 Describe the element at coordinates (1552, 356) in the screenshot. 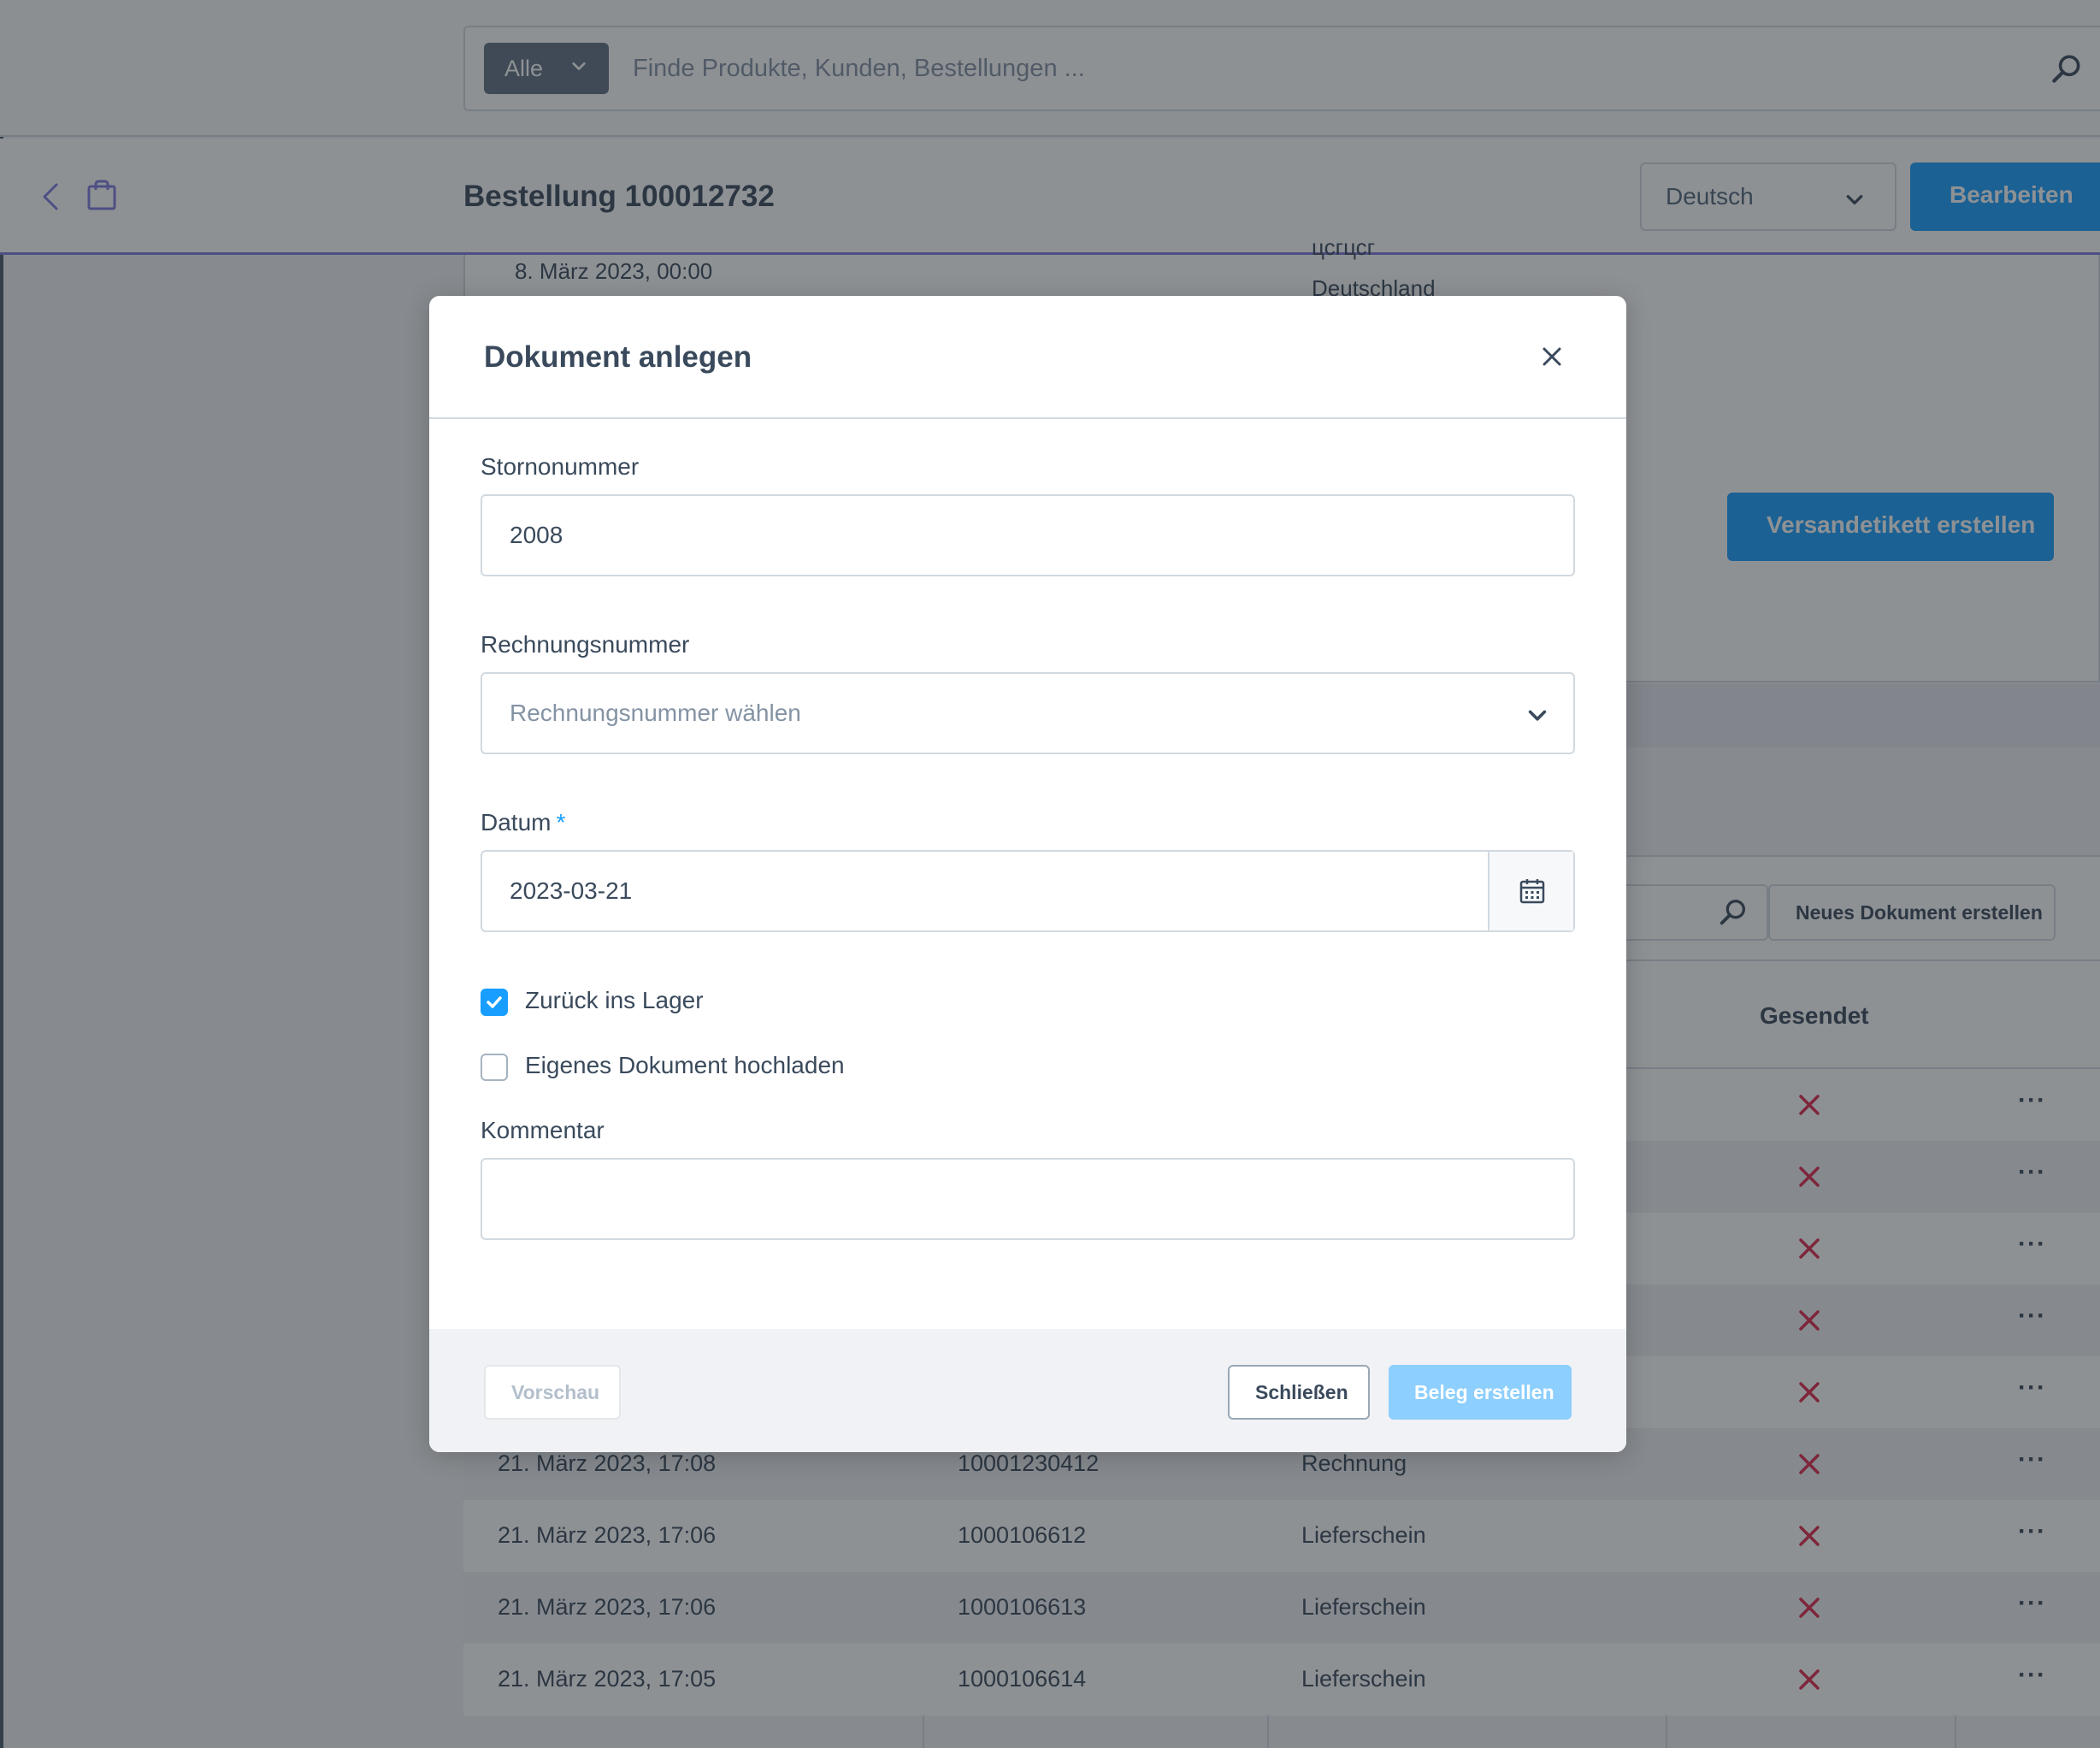

I see `close-icon` at that location.